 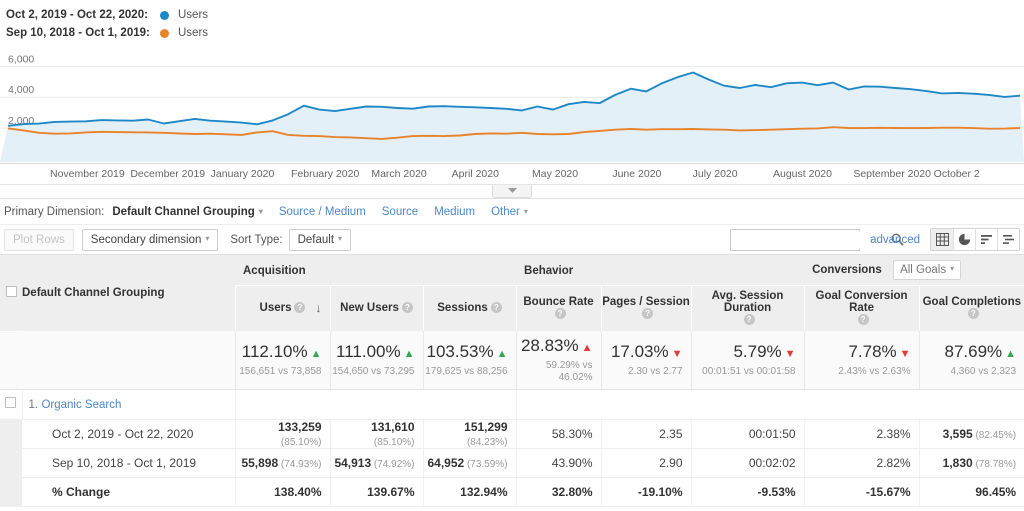 I want to click on bar-view-icon, so click(x=986, y=239).